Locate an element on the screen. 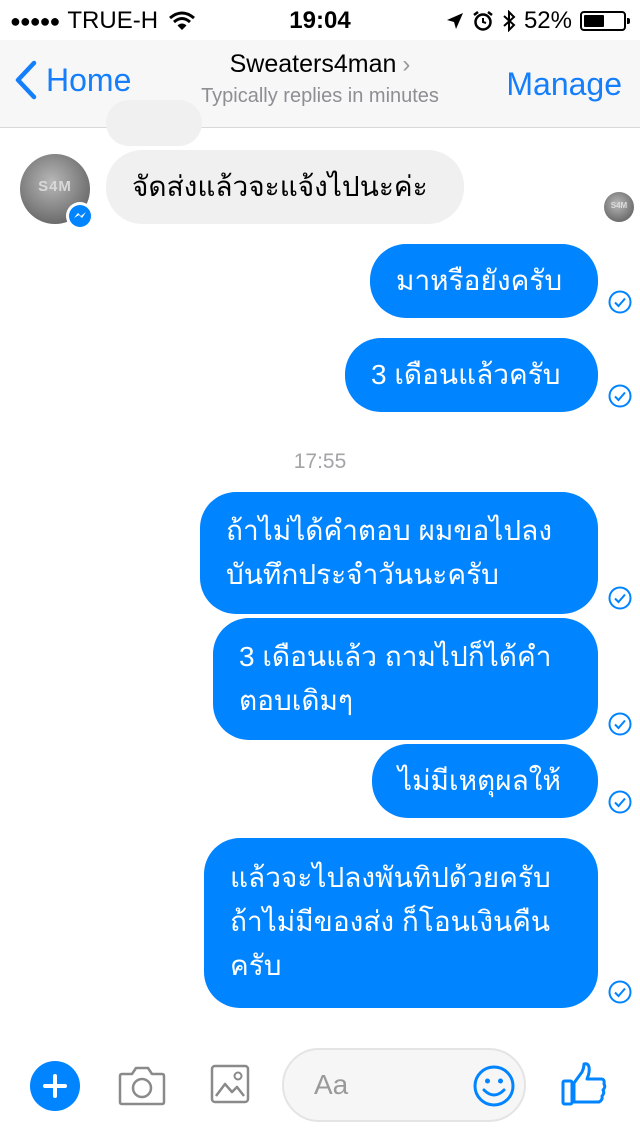 Image resolution: width=640 pixels, height=1136 pixels. status-right: 52% is located at coordinates (538, 21).